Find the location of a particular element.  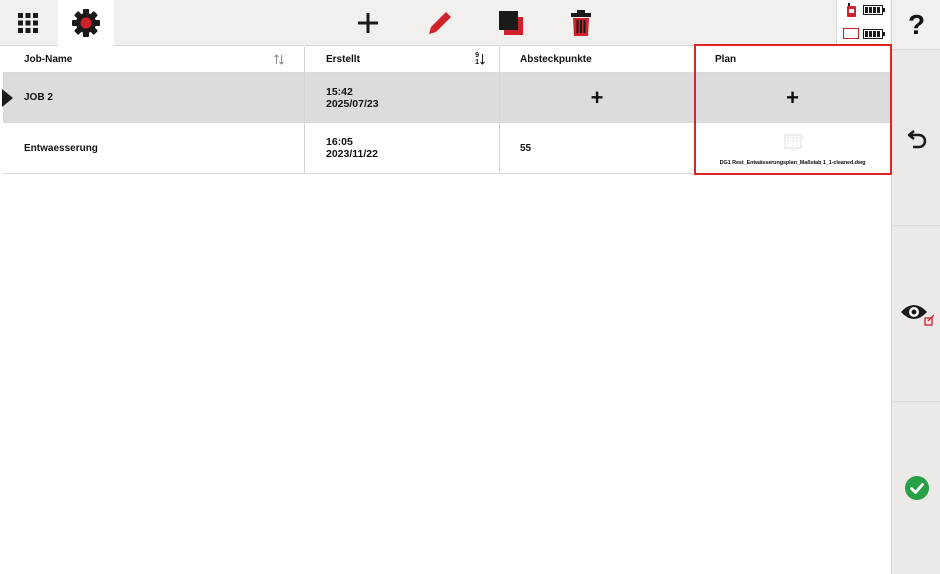

sort-digit-top: 9 is located at coordinates (477, 55).